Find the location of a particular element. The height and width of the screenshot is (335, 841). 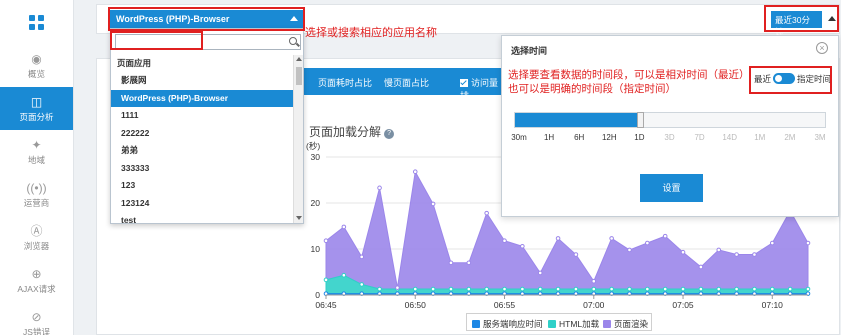

sidebar-item: ((•)) 运营商 is located at coordinates (36, 194).